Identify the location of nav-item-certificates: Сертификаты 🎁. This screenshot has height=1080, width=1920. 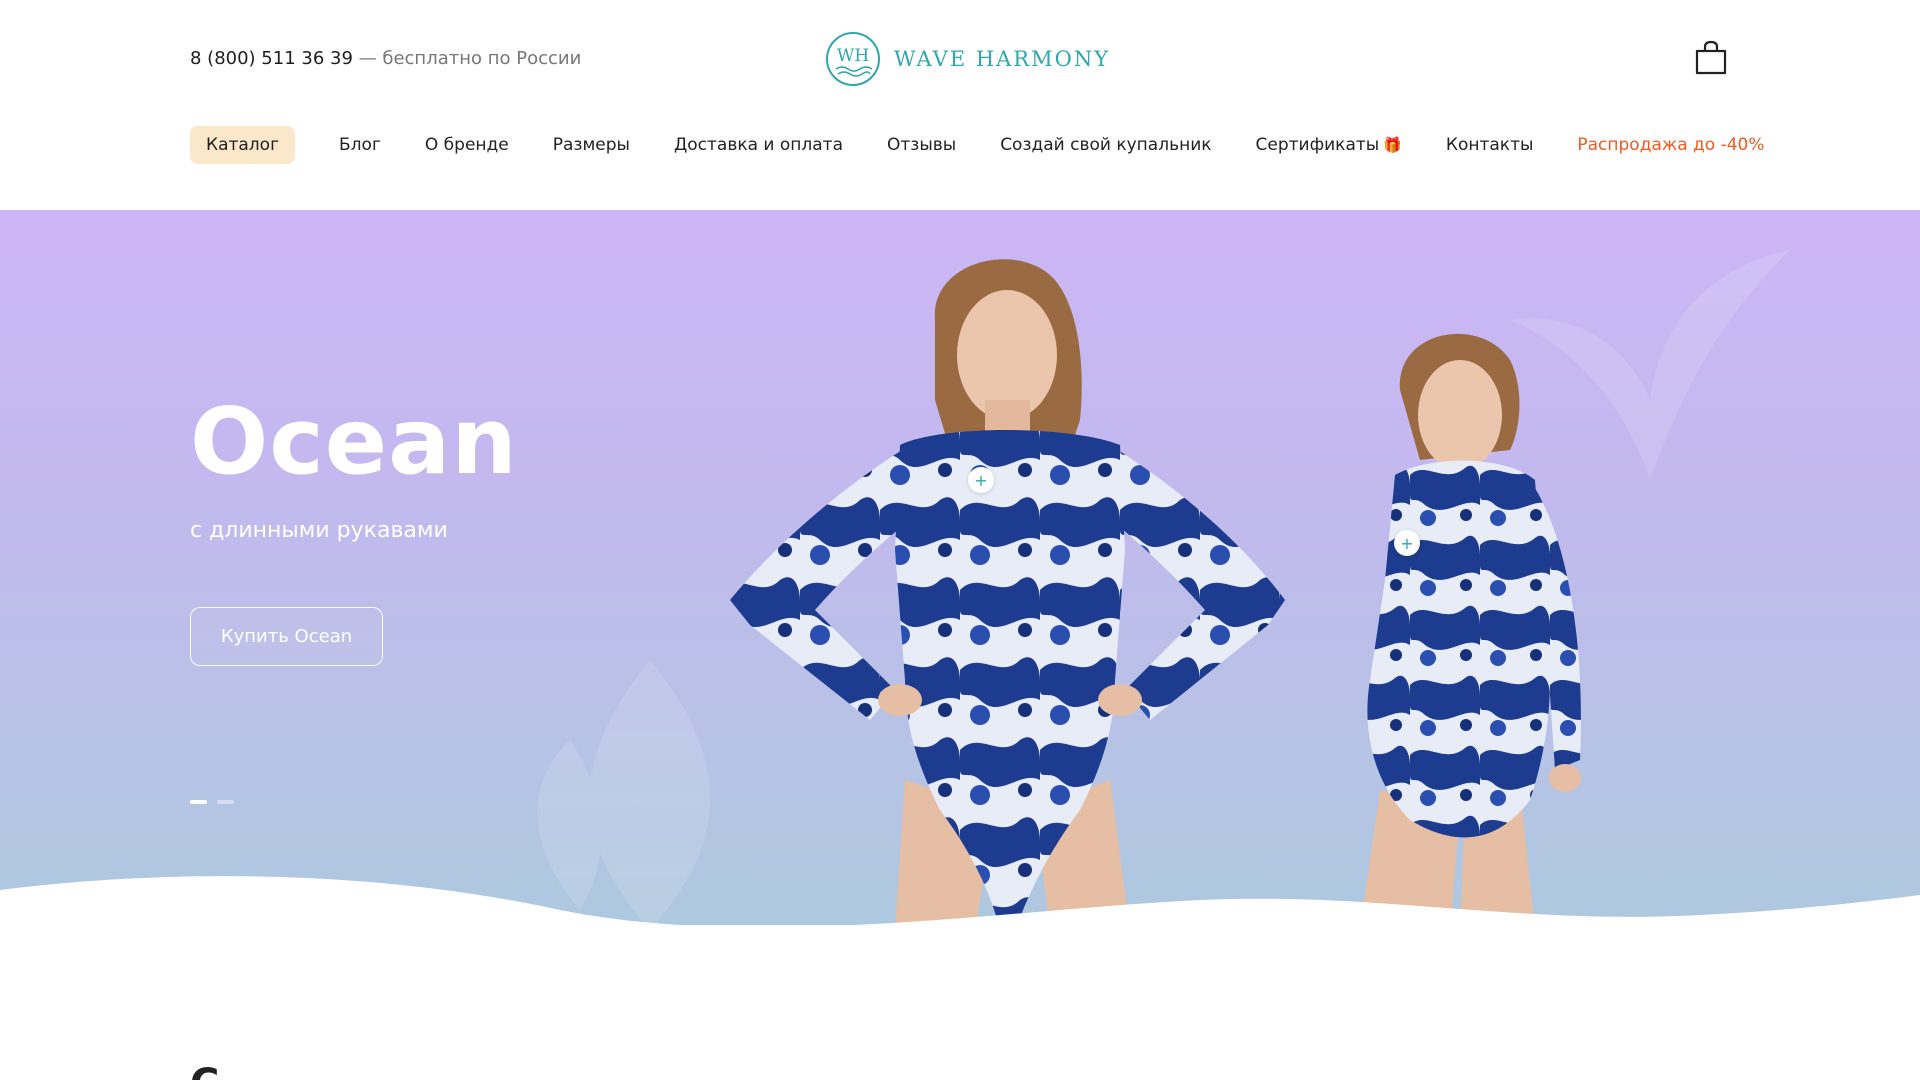
(1329, 145).